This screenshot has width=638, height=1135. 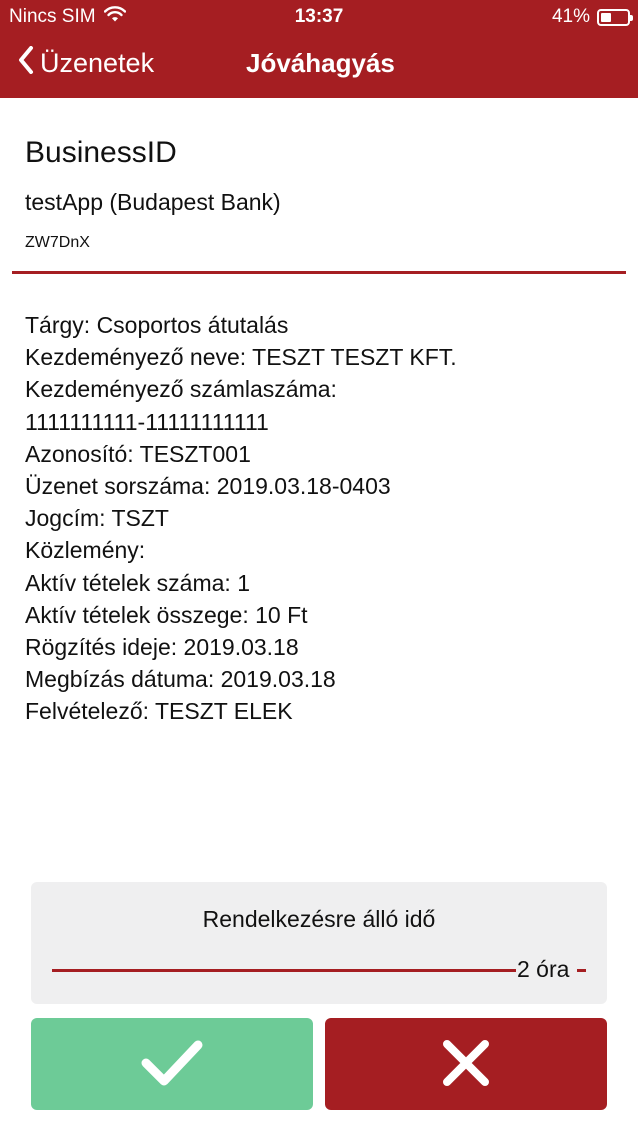 What do you see at coordinates (319, 943) in the screenshot?
I see `time-remaining-panel: Rendelkezésre álló idő 2 óra` at bounding box center [319, 943].